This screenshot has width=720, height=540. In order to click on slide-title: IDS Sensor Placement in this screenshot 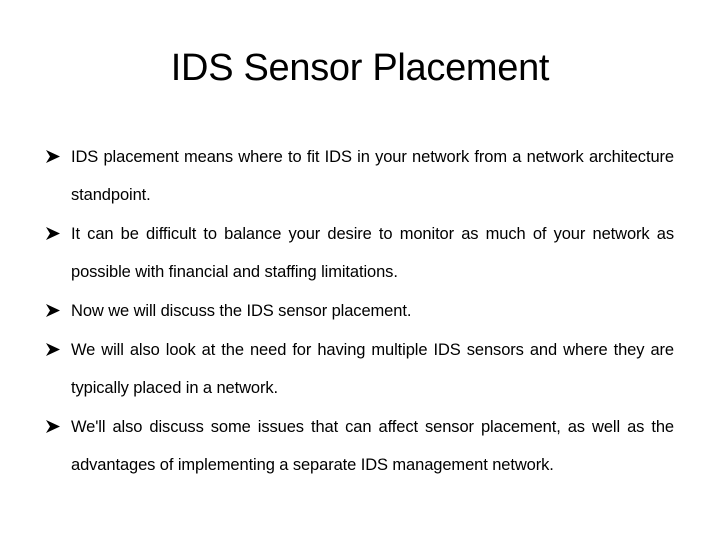, I will do `click(360, 68)`.